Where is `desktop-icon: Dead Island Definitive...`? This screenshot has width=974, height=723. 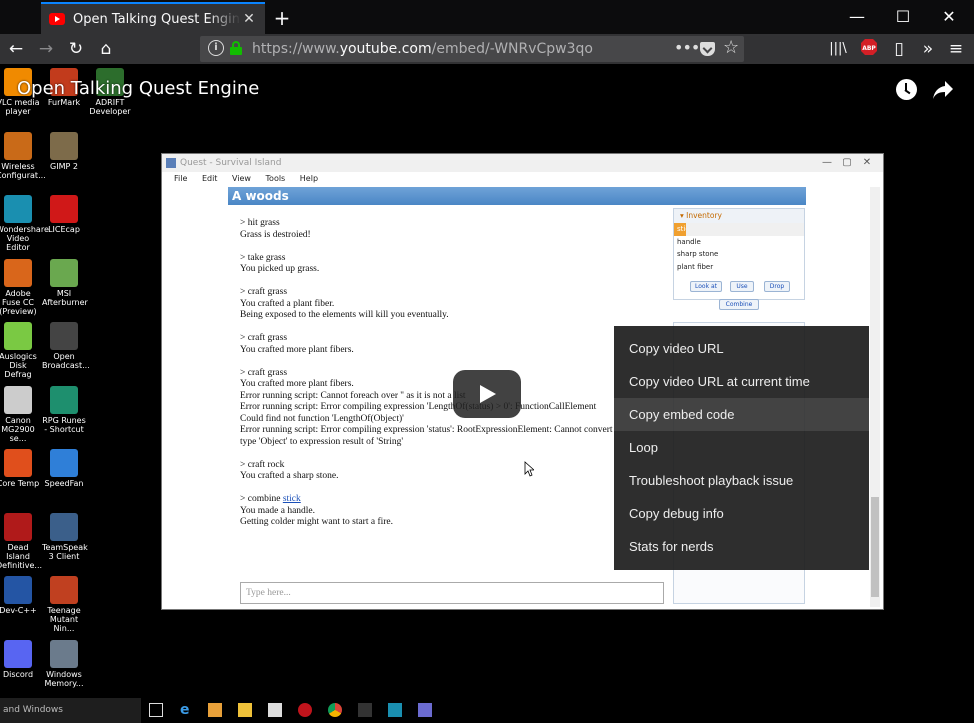 desktop-icon: Dead Island Definitive... is located at coordinates (21, 541).